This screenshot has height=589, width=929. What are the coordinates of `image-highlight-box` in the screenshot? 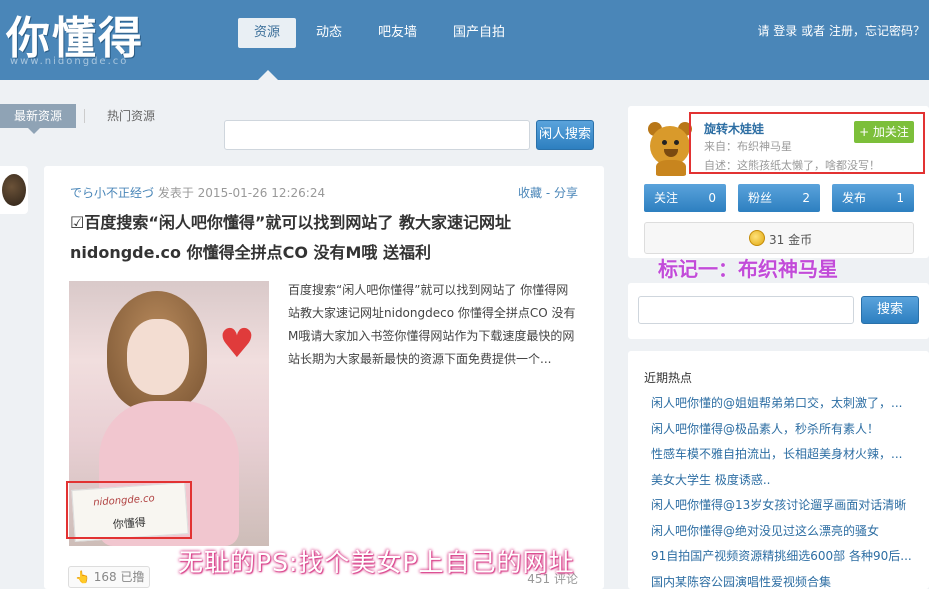 It's located at (129, 510).